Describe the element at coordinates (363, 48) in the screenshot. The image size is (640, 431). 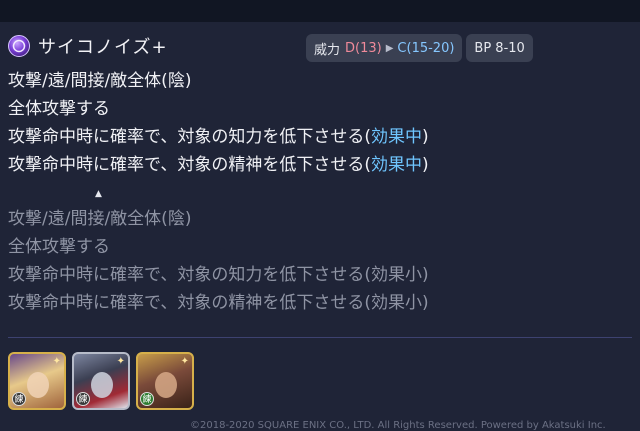
I see `power-from: D(13)` at that location.